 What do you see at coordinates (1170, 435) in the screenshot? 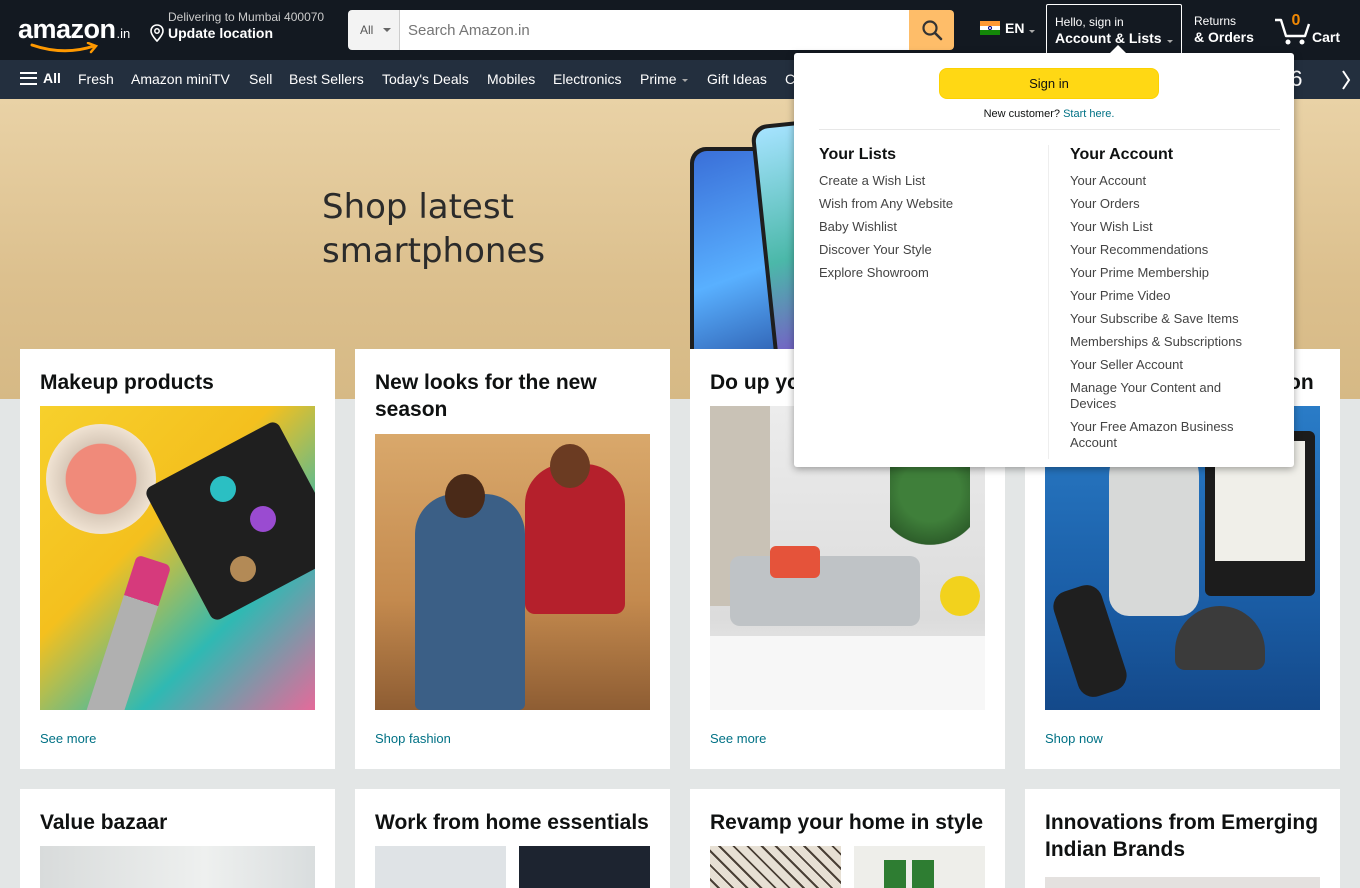
I see `account-item: Your Free Amazon Business Account` at bounding box center [1170, 435].